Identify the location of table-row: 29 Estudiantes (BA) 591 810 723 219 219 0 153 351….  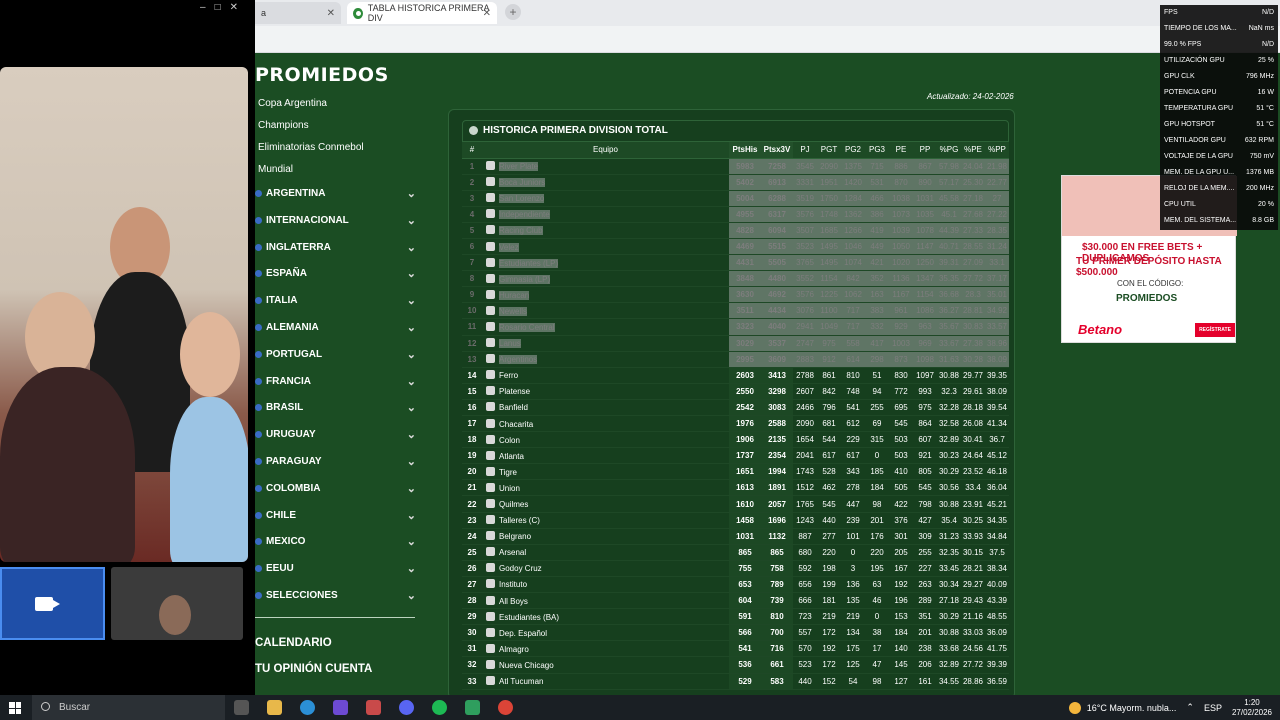
(735, 617).